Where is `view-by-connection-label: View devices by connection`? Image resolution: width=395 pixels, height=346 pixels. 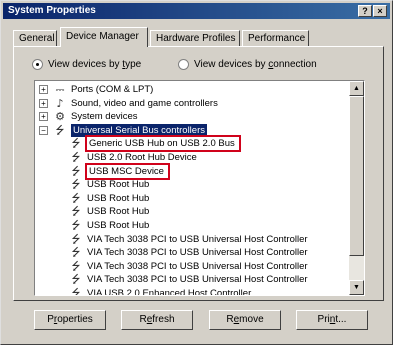 view-by-connection-label: View devices by connection is located at coordinates (255, 64).